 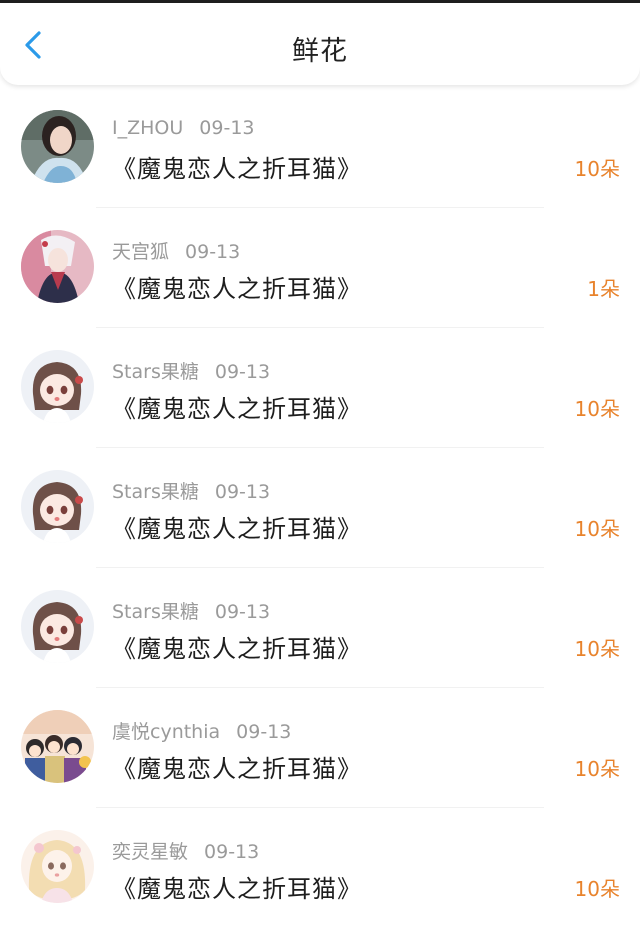 What do you see at coordinates (183, 128) in the screenshot?
I see `row-meta: I_ZHOU 09-13` at bounding box center [183, 128].